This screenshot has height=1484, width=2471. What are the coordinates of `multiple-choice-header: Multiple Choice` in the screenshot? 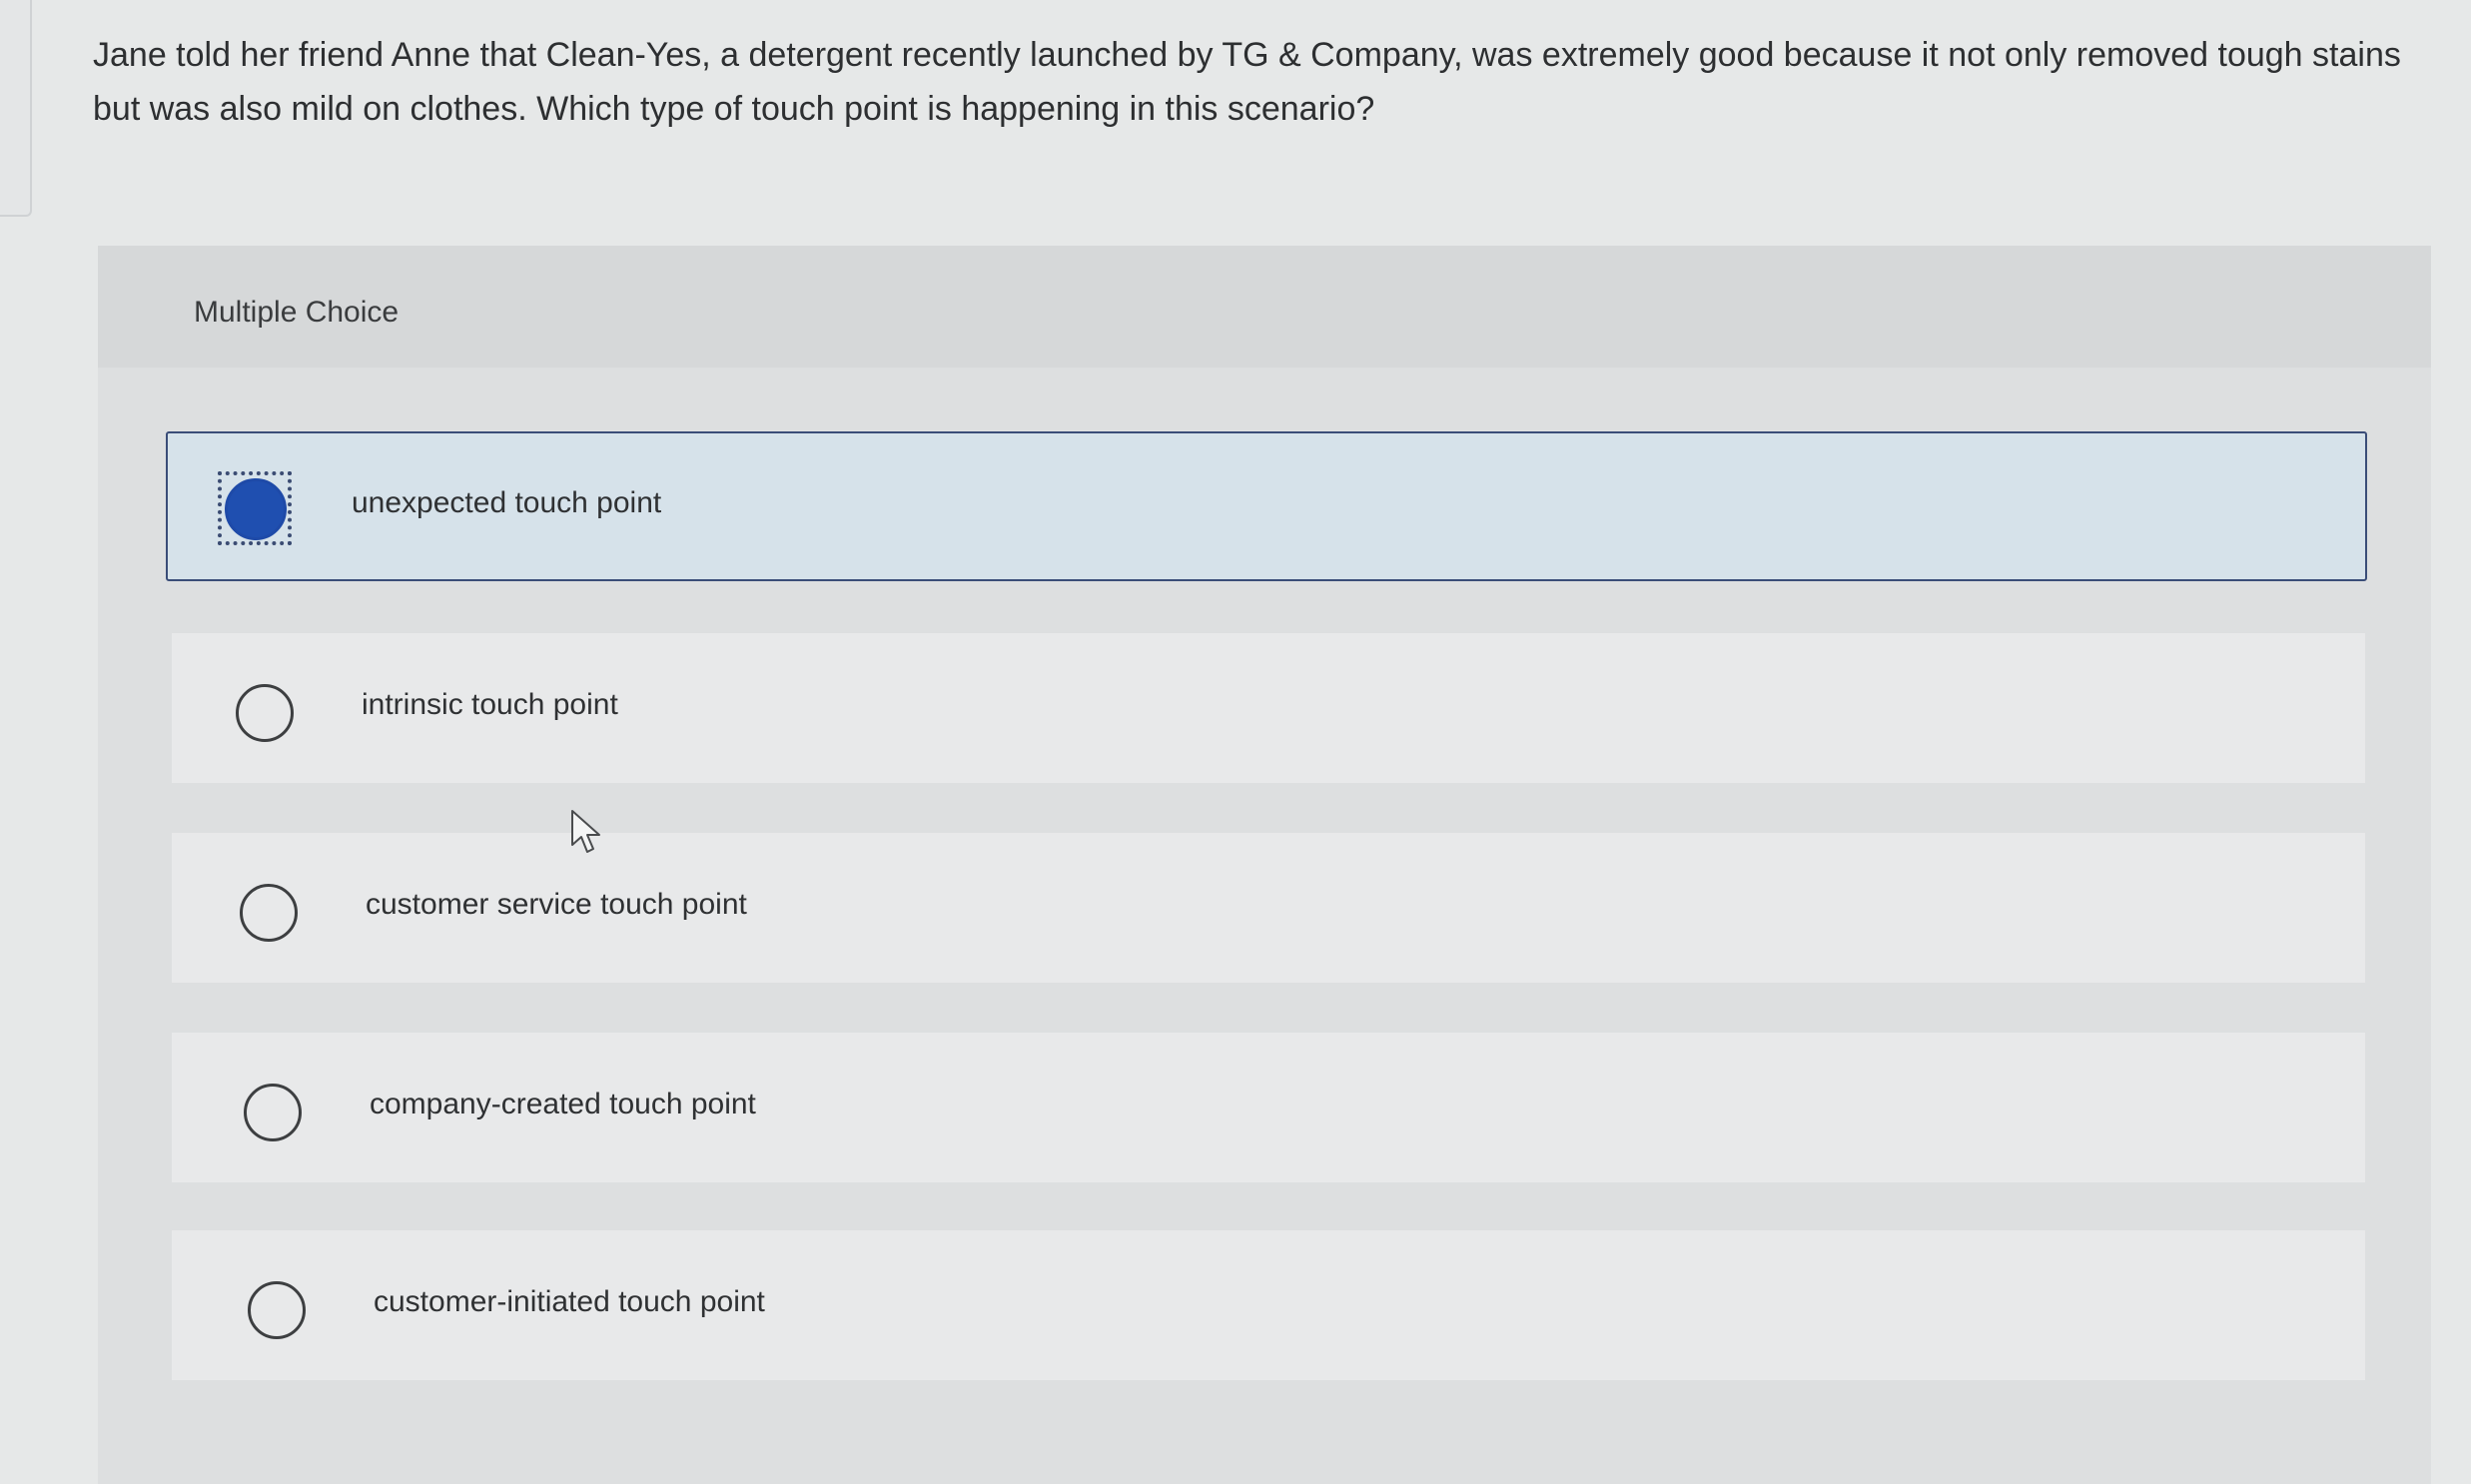 It's located at (1264, 307).